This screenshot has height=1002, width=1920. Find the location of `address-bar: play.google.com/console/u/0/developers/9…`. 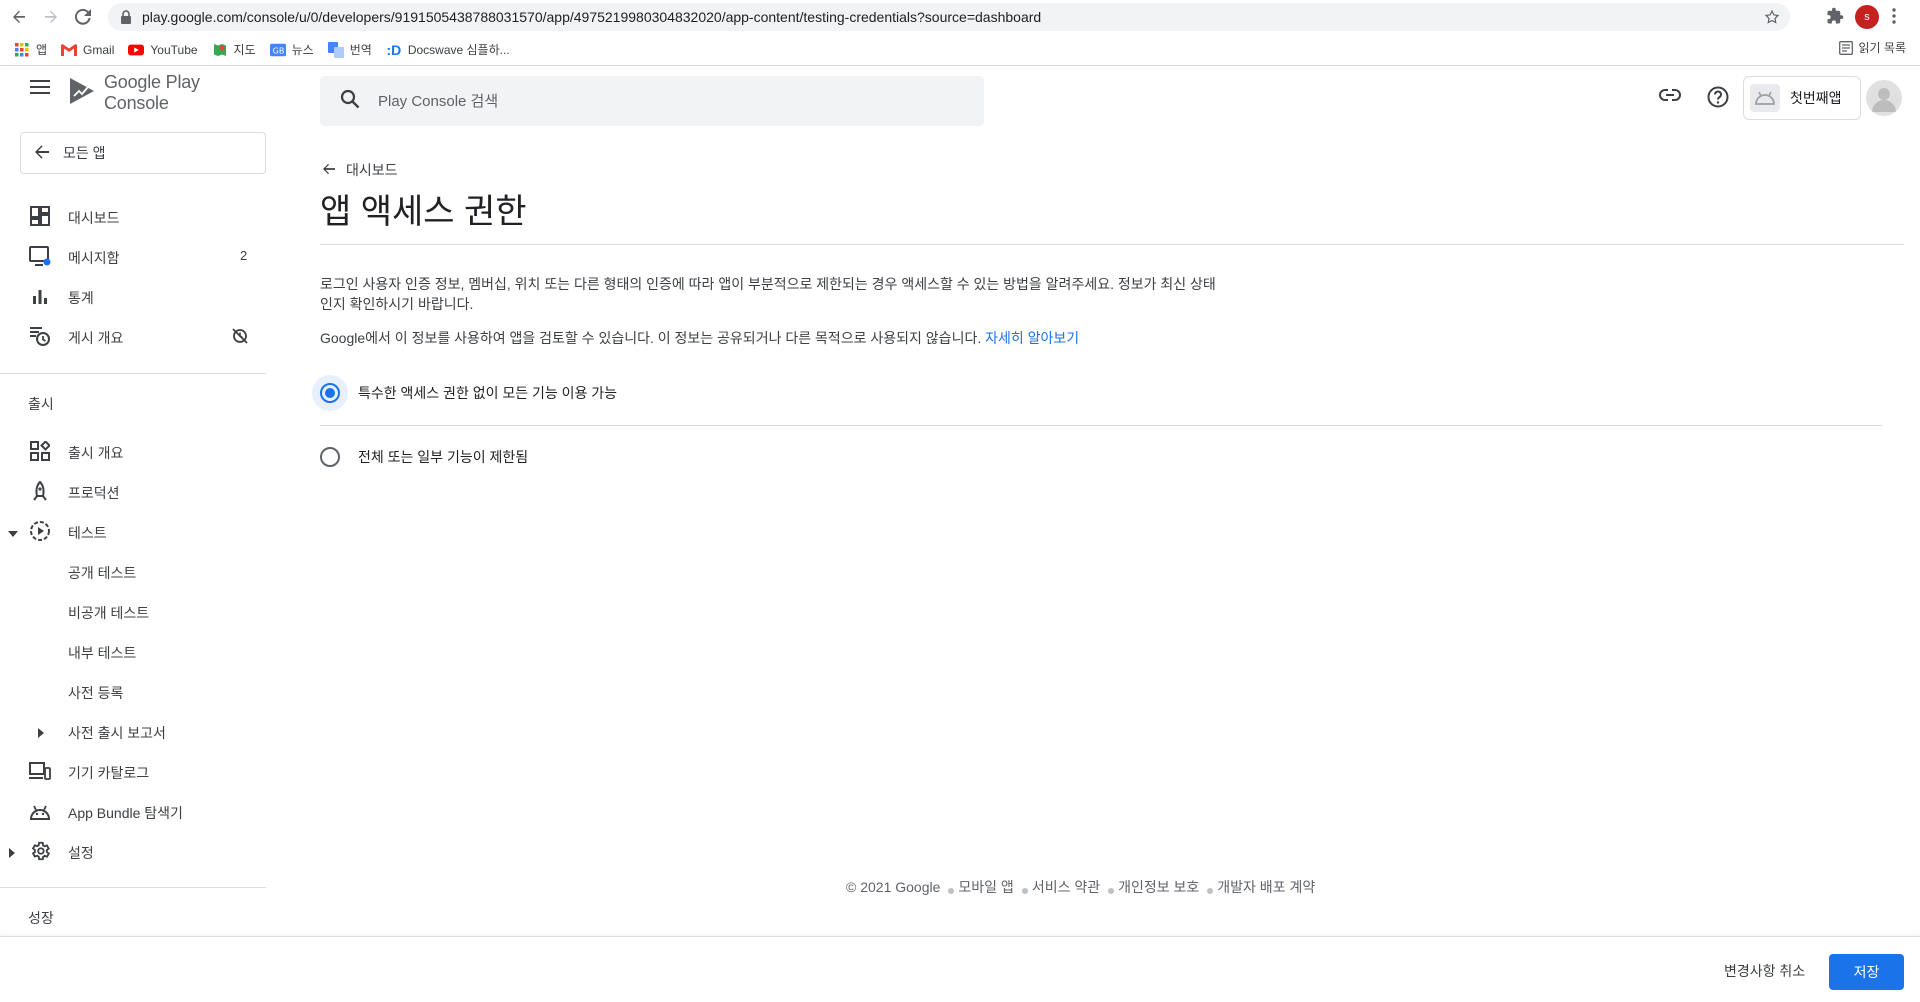

address-bar: play.google.com/console/u/0/developers/9… is located at coordinates (949, 17).